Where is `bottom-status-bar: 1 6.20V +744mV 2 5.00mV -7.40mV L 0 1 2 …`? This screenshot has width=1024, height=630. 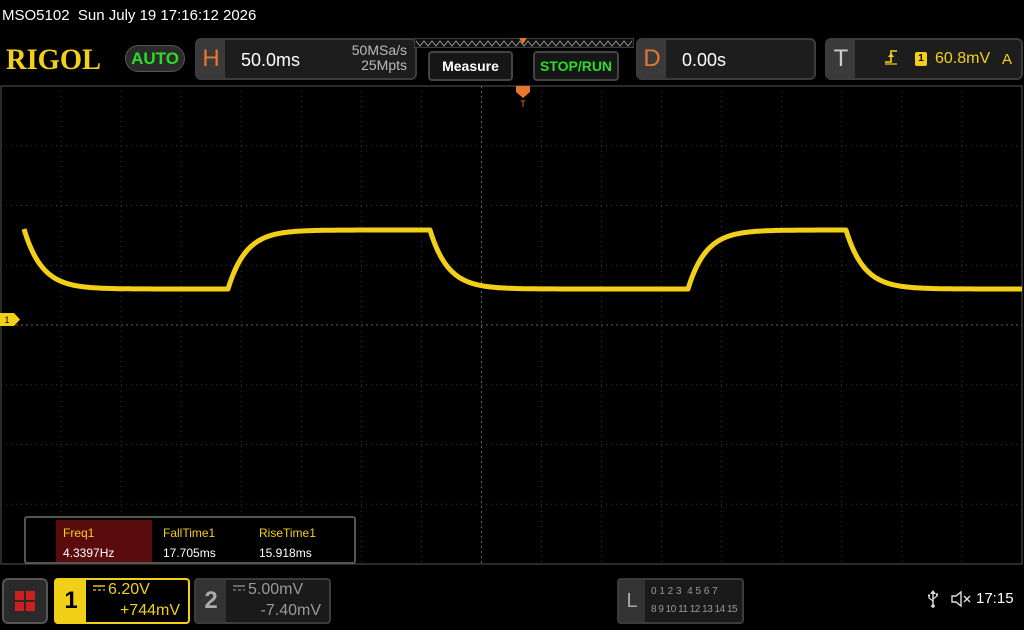
bottom-status-bar: 1 6.20V +744mV 2 5.00mV -7.40mV L 0 1 2 … is located at coordinates (512, 598).